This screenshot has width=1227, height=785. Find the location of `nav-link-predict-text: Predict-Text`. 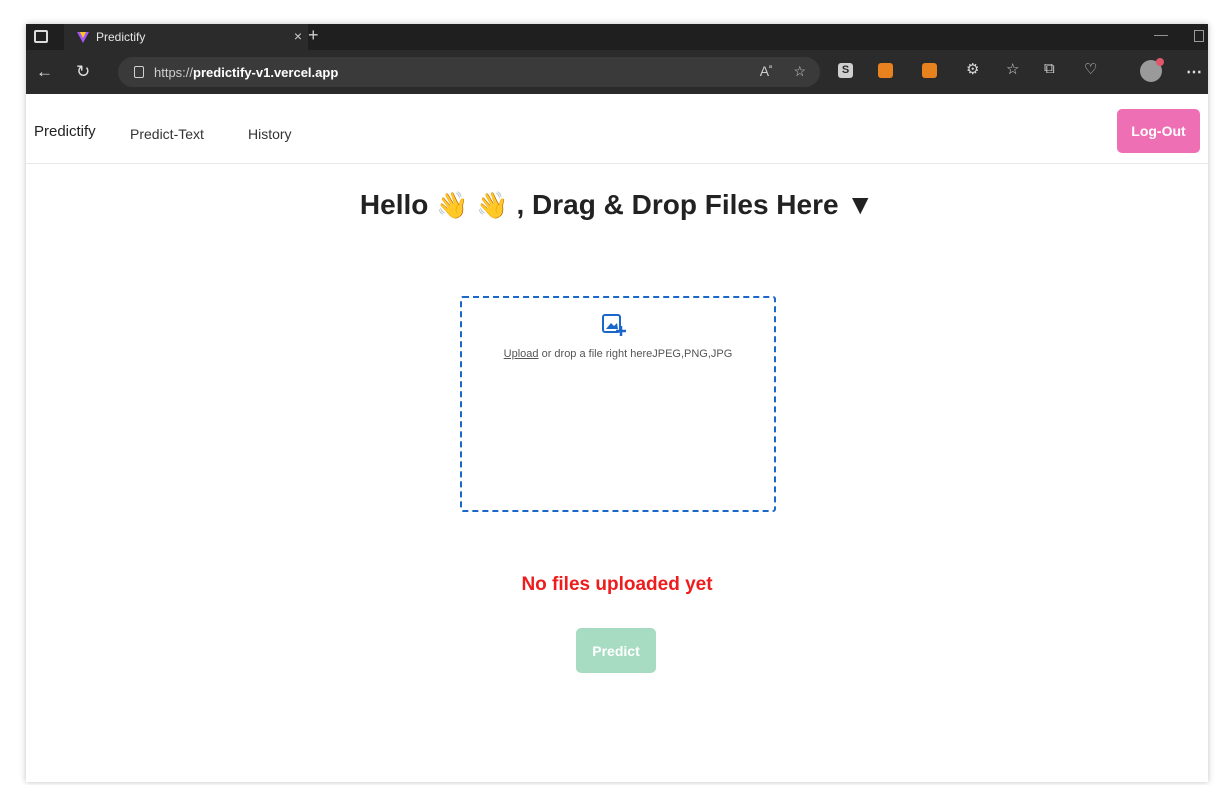

nav-link-predict-text: Predict-Text is located at coordinates (167, 134).